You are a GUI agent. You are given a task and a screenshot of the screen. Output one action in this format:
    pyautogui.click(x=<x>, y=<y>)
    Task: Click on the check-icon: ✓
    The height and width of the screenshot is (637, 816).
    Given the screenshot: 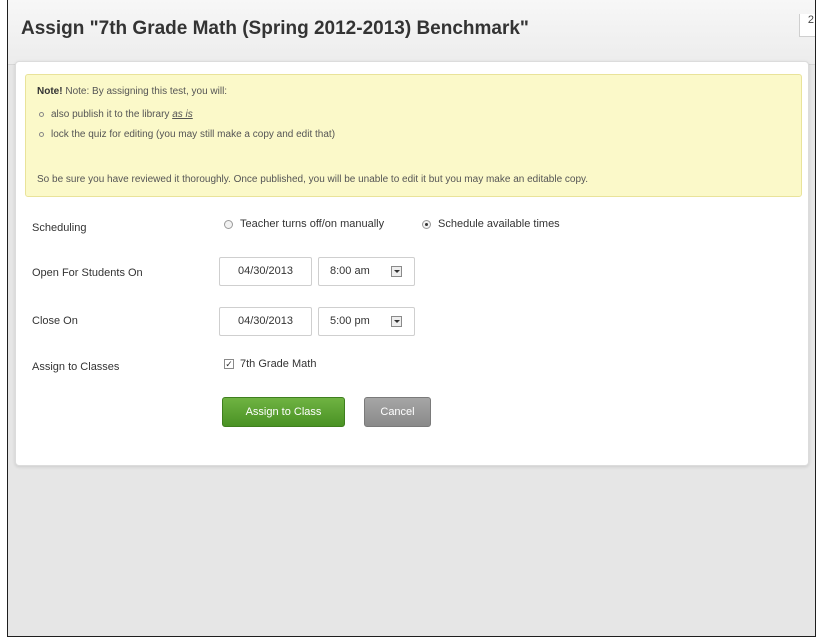 What is the action you would take?
    pyautogui.click(x=229, y=364)
    